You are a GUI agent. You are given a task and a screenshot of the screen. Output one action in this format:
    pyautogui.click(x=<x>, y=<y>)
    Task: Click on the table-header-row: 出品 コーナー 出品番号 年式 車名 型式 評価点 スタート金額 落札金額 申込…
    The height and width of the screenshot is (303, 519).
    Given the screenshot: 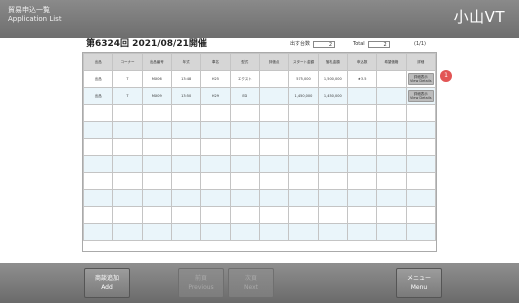 What is the action you would take?
    pyautogui.click(x=259, y=62)
    